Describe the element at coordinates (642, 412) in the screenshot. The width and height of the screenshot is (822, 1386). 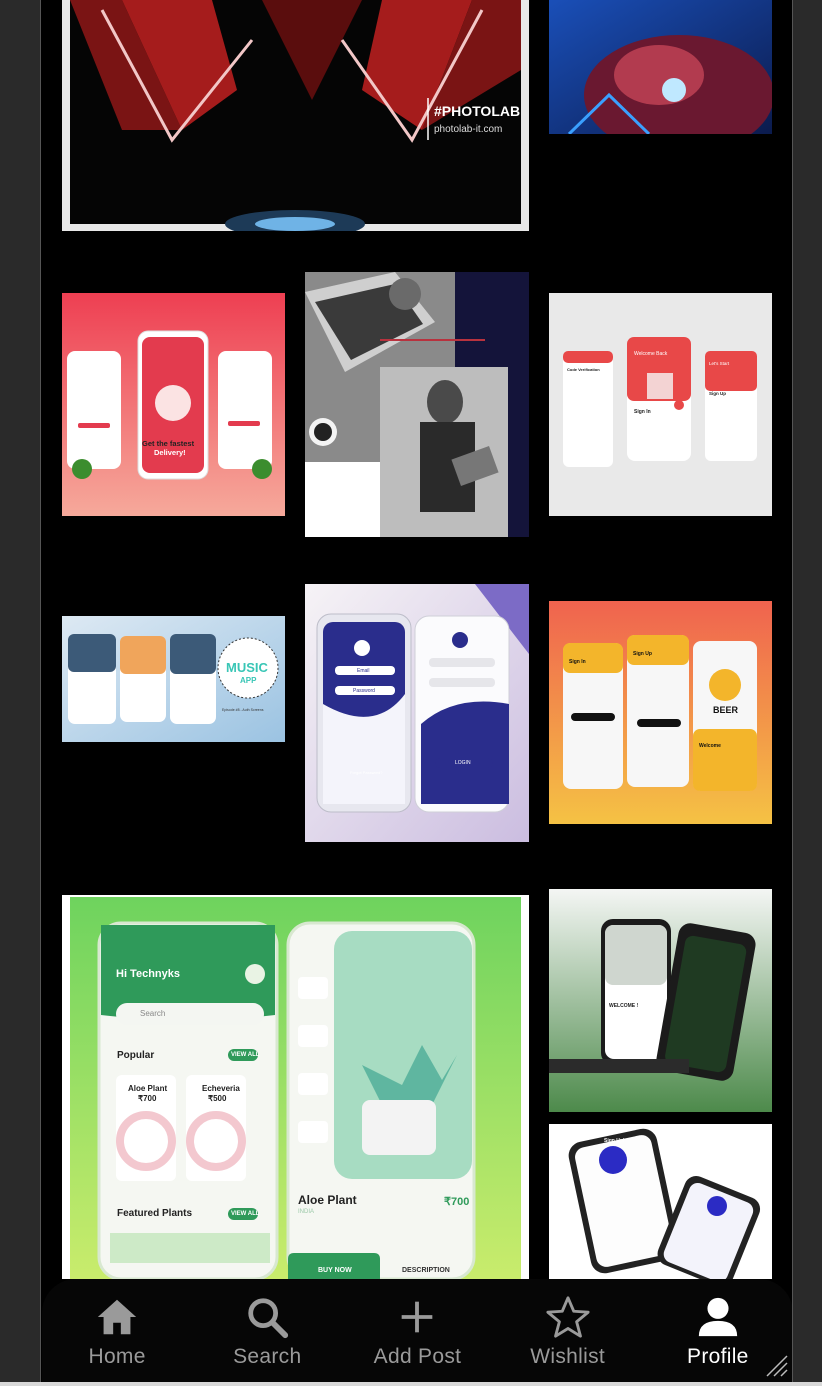
I see `signin-label: Sign In` at that location.